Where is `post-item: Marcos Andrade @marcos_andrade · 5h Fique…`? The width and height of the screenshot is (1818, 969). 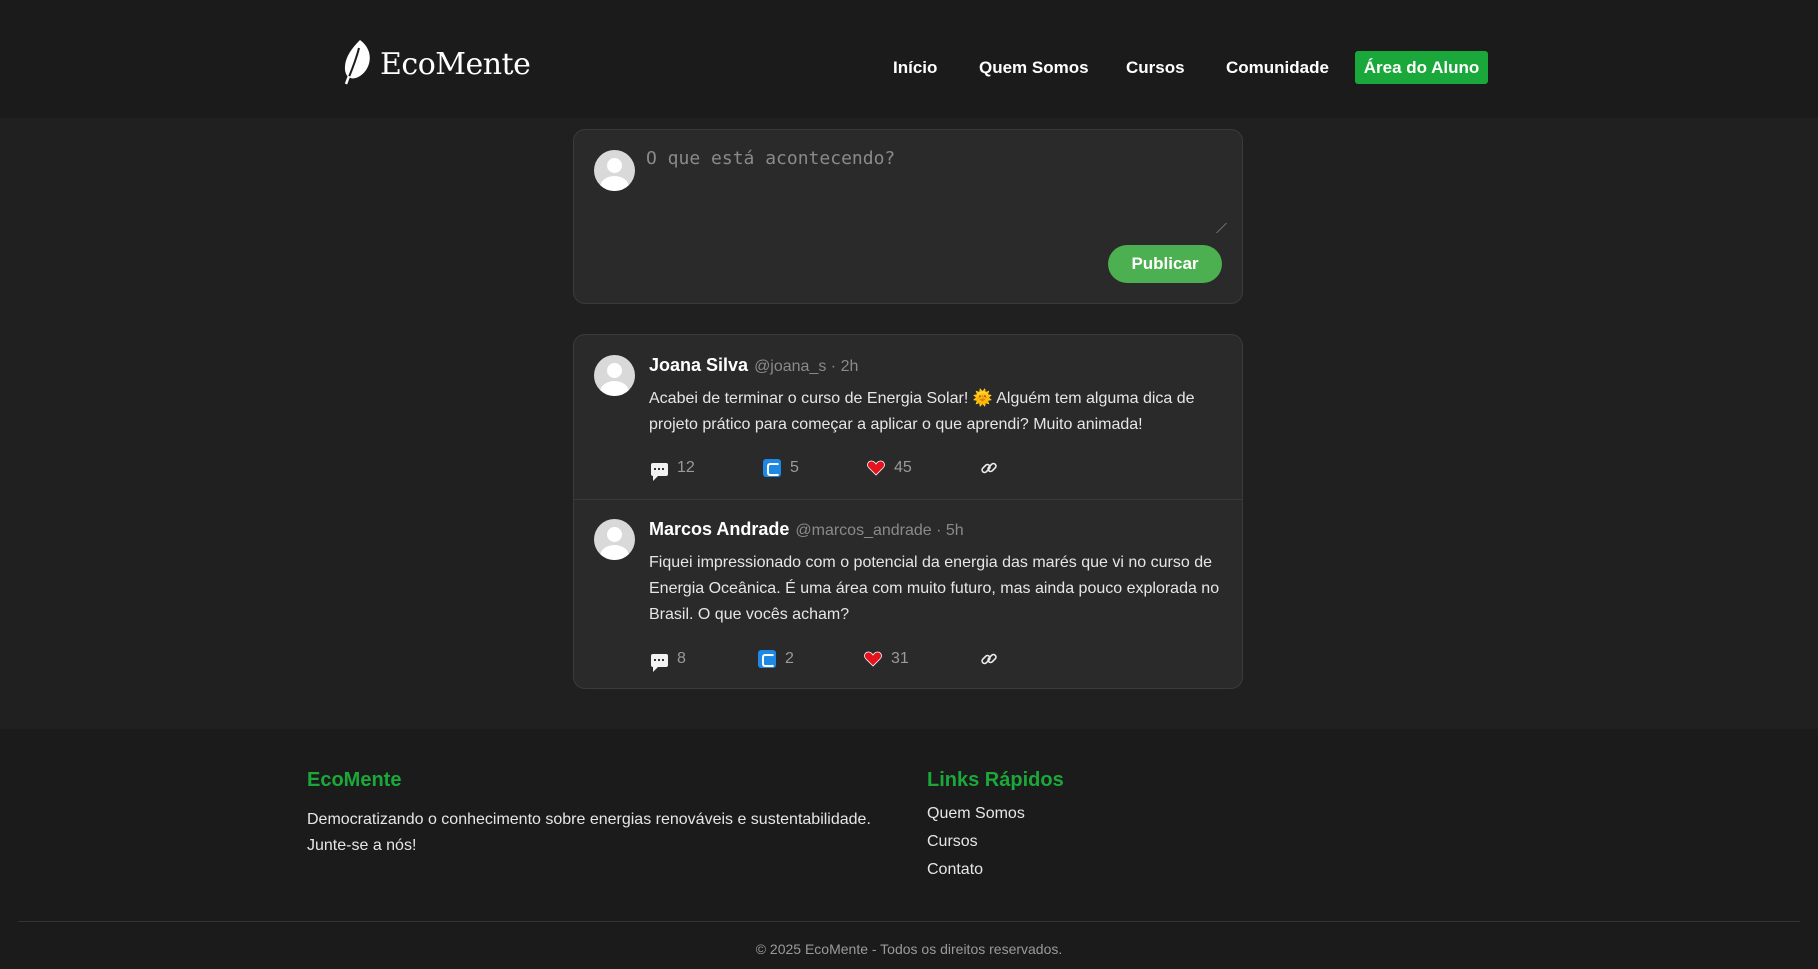
post-item: Marcos Andrade @marcos_andrade · 5h Fique… is located at coordinates (908, 593).